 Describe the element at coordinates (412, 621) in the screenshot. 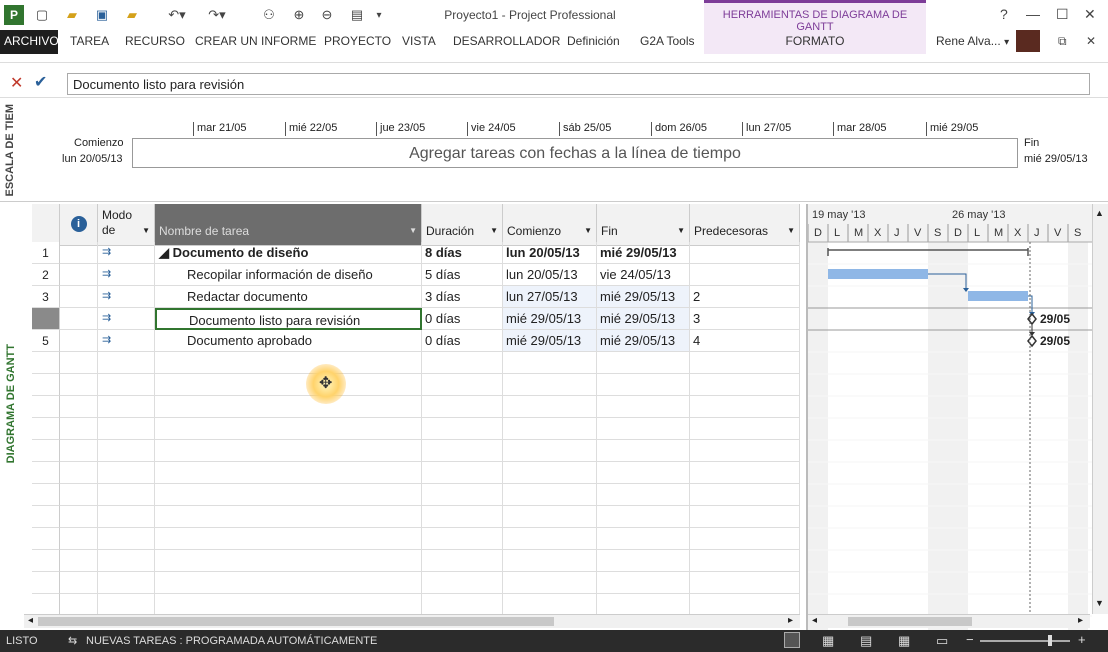

I see `table-horizontal-scrollbar: ◂ ▸` at that location.